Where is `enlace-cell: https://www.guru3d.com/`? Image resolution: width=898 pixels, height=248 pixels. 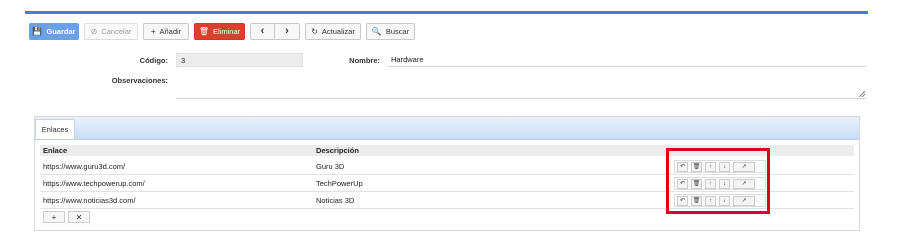 enlace-cell: https://www.guru3d.com/ is located at coordinates (84, 166).